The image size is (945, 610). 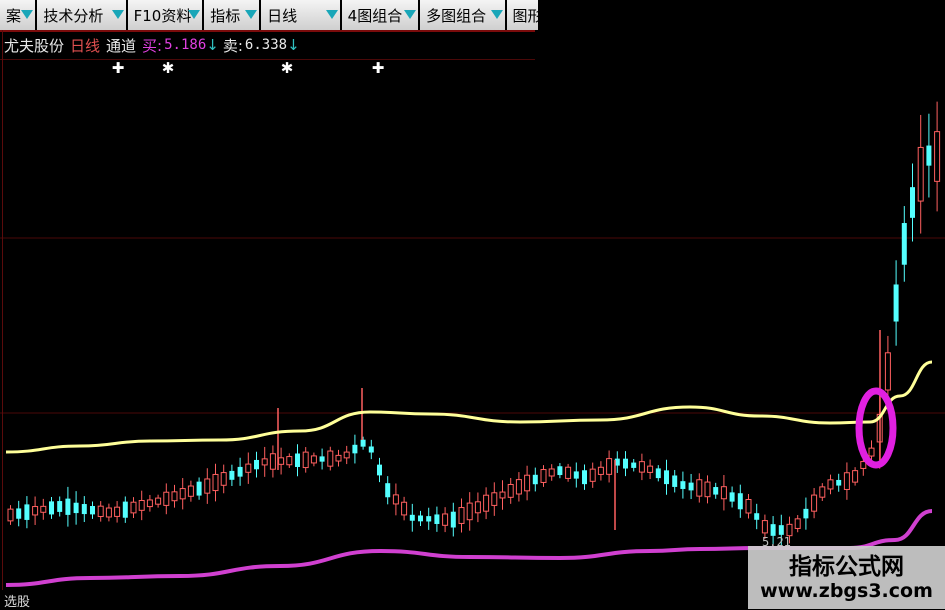 I want to click on toolbar-tab-1: 技术分析, so click(x=82, y=15).